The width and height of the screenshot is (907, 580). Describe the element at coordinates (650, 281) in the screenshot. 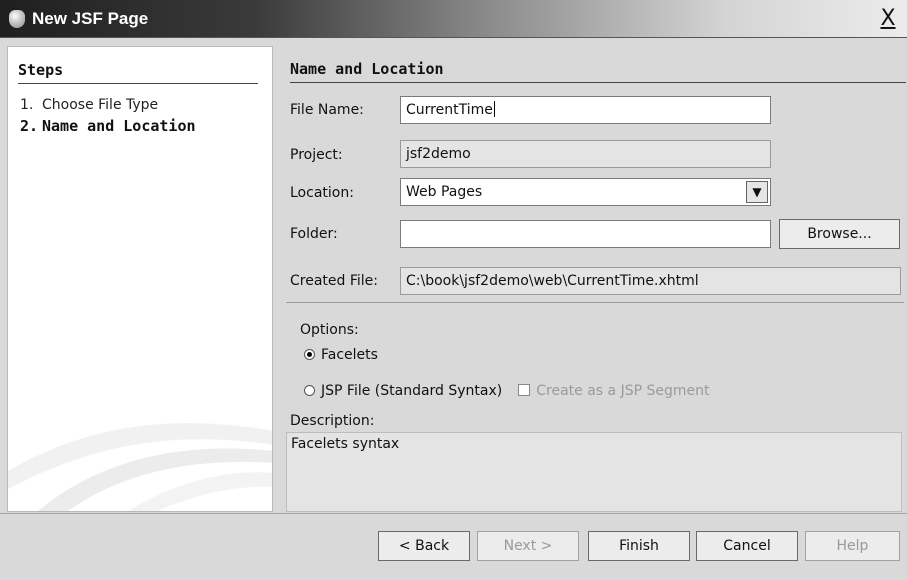

I see `created-file-field: C:\book\jsf2demo\web\CurrentTime.xhtml` at that location.